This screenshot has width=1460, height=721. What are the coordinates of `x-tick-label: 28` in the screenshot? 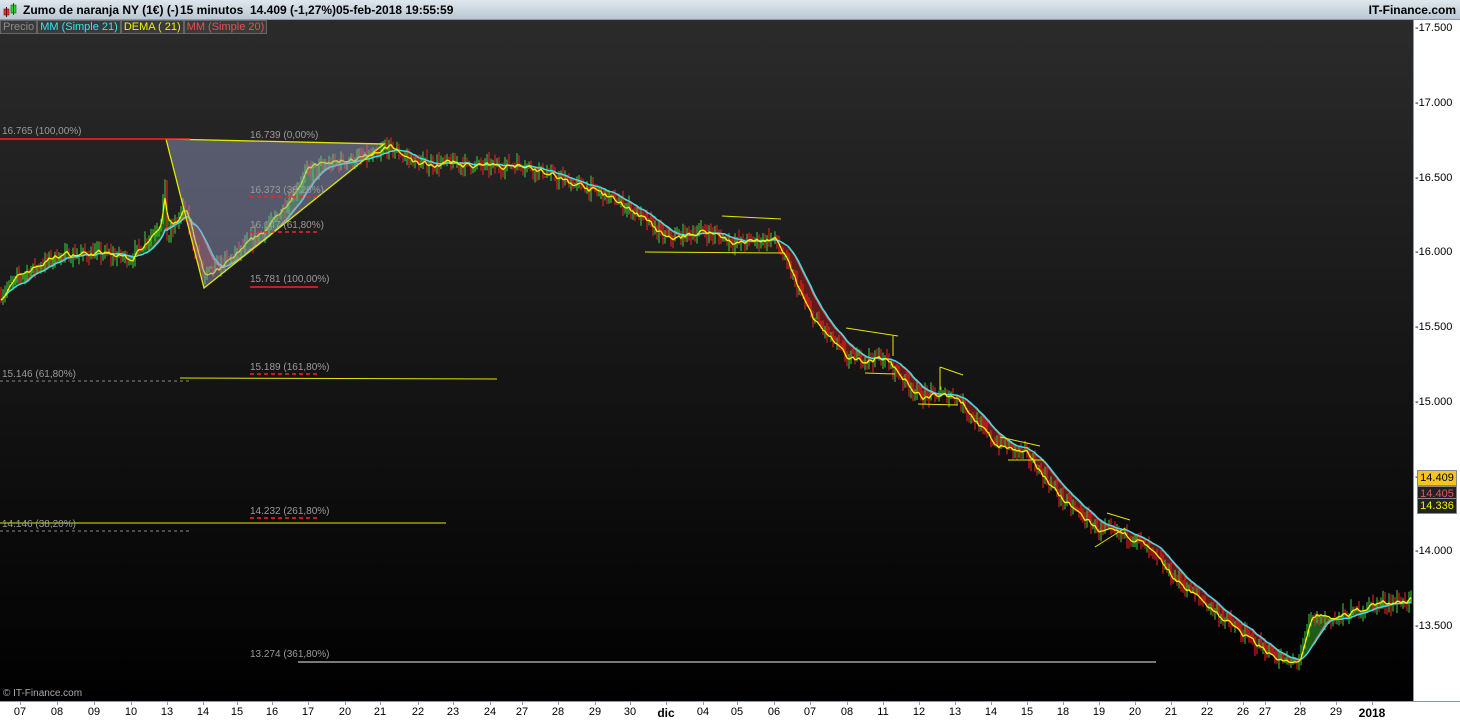 It's located at (558, 712).